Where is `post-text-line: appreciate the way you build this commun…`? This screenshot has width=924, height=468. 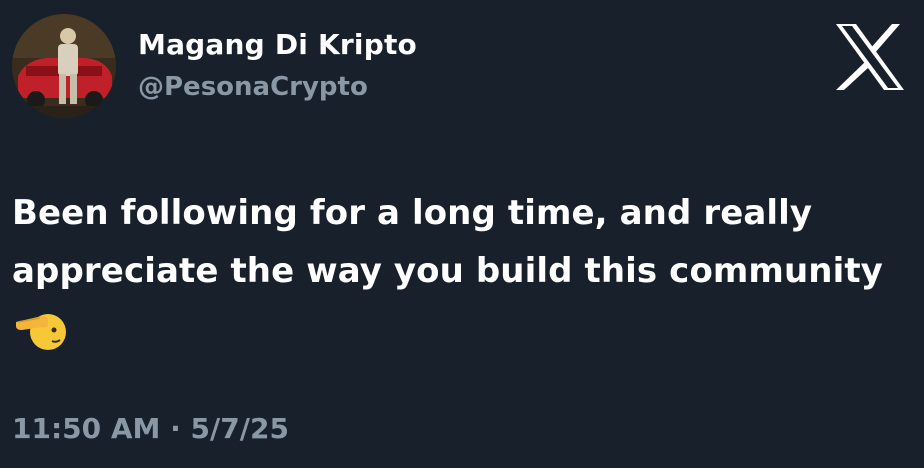 post-text-line: appreciate the way you build this commun… is located at coordinates (447, 271).